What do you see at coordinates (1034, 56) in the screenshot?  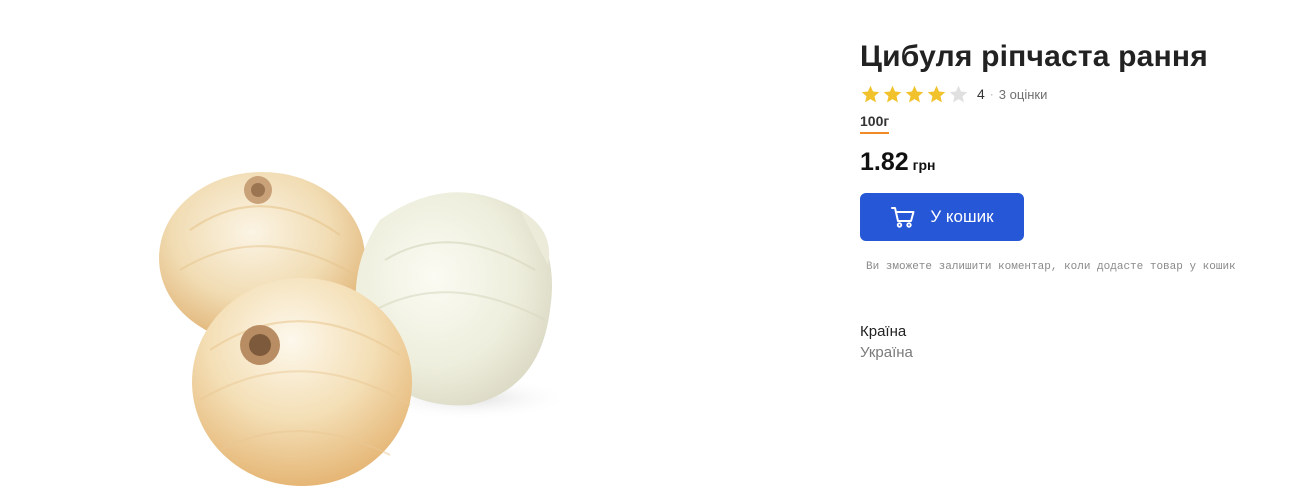 I see `product-title: Цибуля ріпчаста рання` at bounding box center [1034, 56].